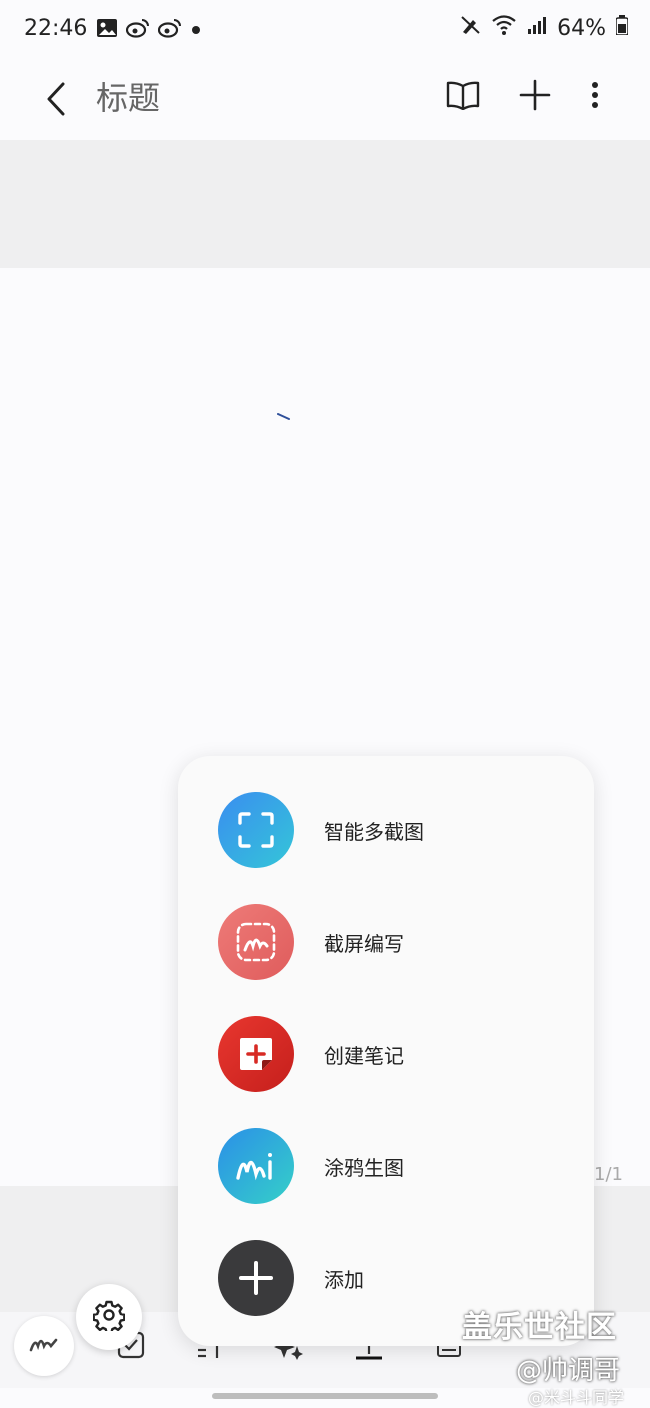 The height and width of the screenshot is (1408, 650). Describe the element at coordinates (504, 28) in the screenshot. I see `wifi-icon` at that location.